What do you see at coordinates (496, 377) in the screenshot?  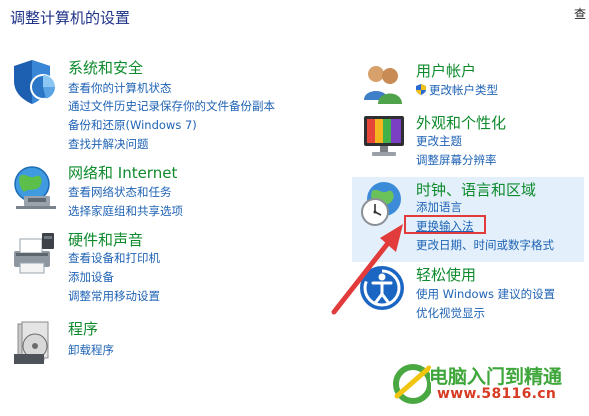 I see `watermark-title: 电脑入门到精通` at bounding box center [496, 377].